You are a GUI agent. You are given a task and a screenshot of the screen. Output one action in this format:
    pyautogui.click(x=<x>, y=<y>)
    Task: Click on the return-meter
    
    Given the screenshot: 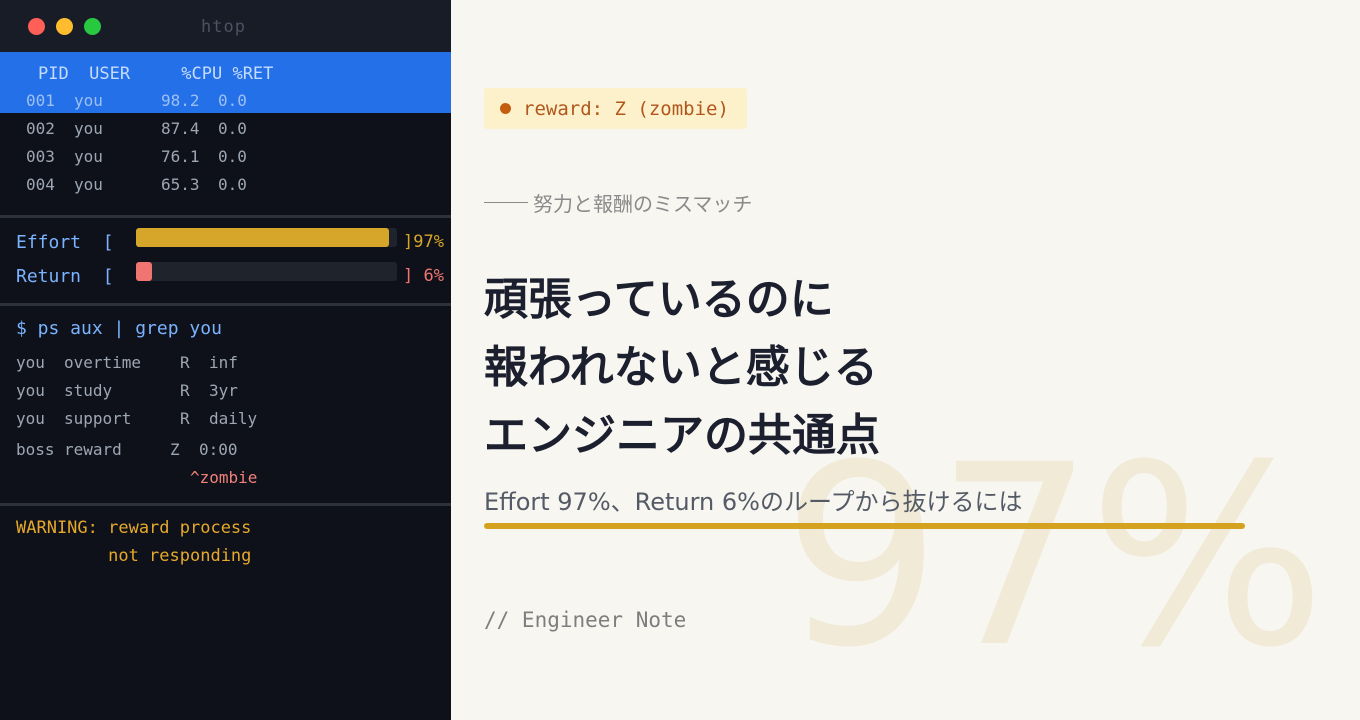 What is the action you would take?
    pyautogui.click(x=266, y=271)
    